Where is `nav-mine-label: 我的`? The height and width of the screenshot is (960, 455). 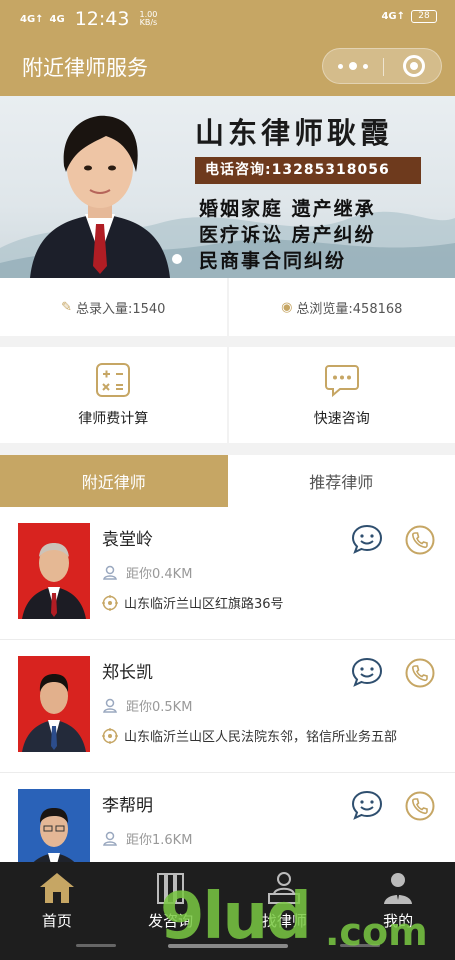 nav-mine-label: 我的 is located at coordinates (398, 921).